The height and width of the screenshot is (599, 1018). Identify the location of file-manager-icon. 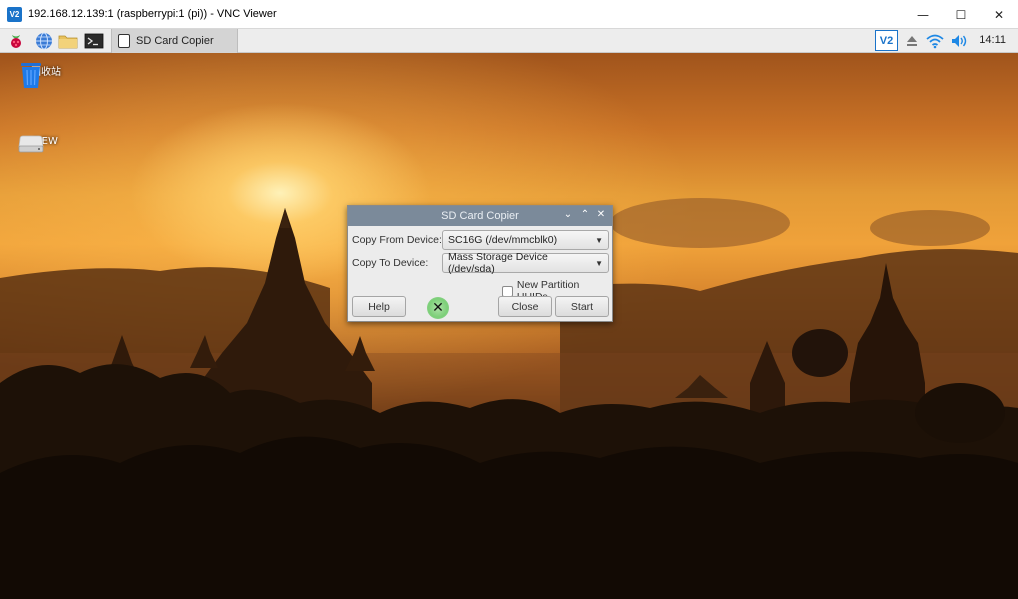
(68, 41).